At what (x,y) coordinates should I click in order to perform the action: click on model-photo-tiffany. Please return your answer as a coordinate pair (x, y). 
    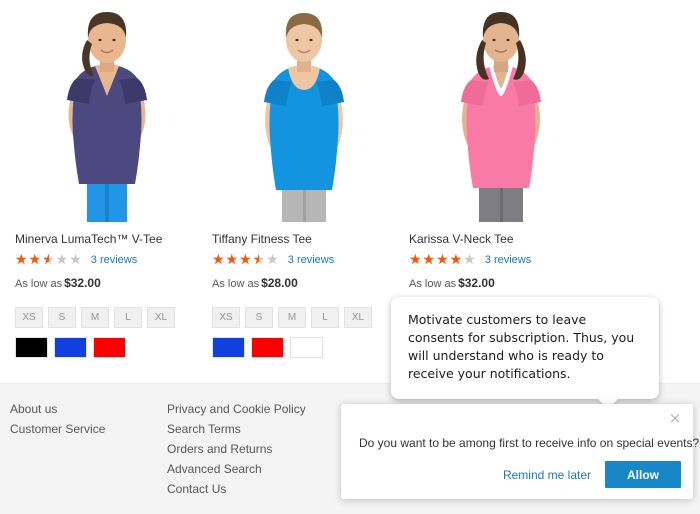
    Looking at the image, I should click on (303, 111).